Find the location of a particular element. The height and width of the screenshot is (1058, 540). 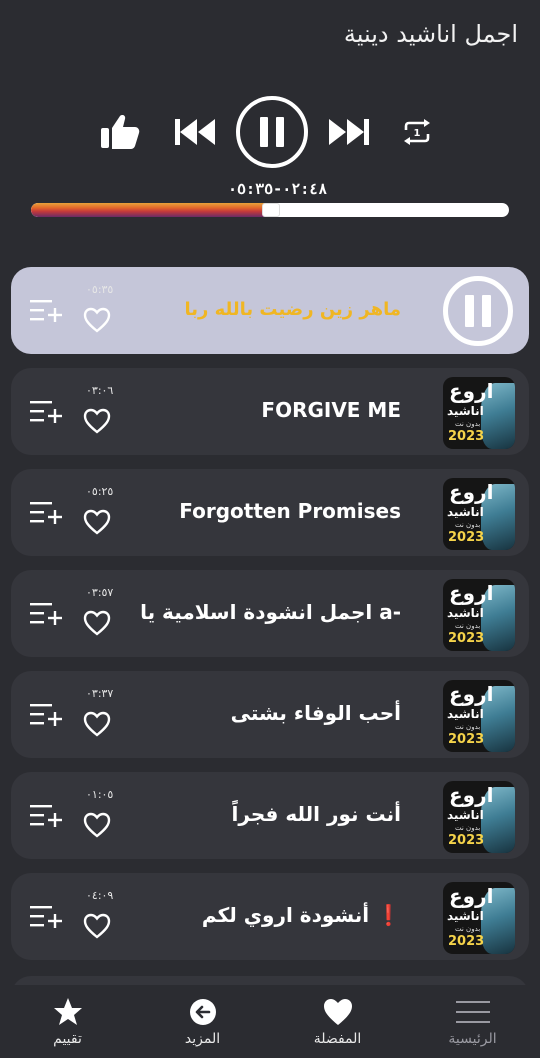

track-title: أنت نور الله فجراً is located at coordinates (316, 814).